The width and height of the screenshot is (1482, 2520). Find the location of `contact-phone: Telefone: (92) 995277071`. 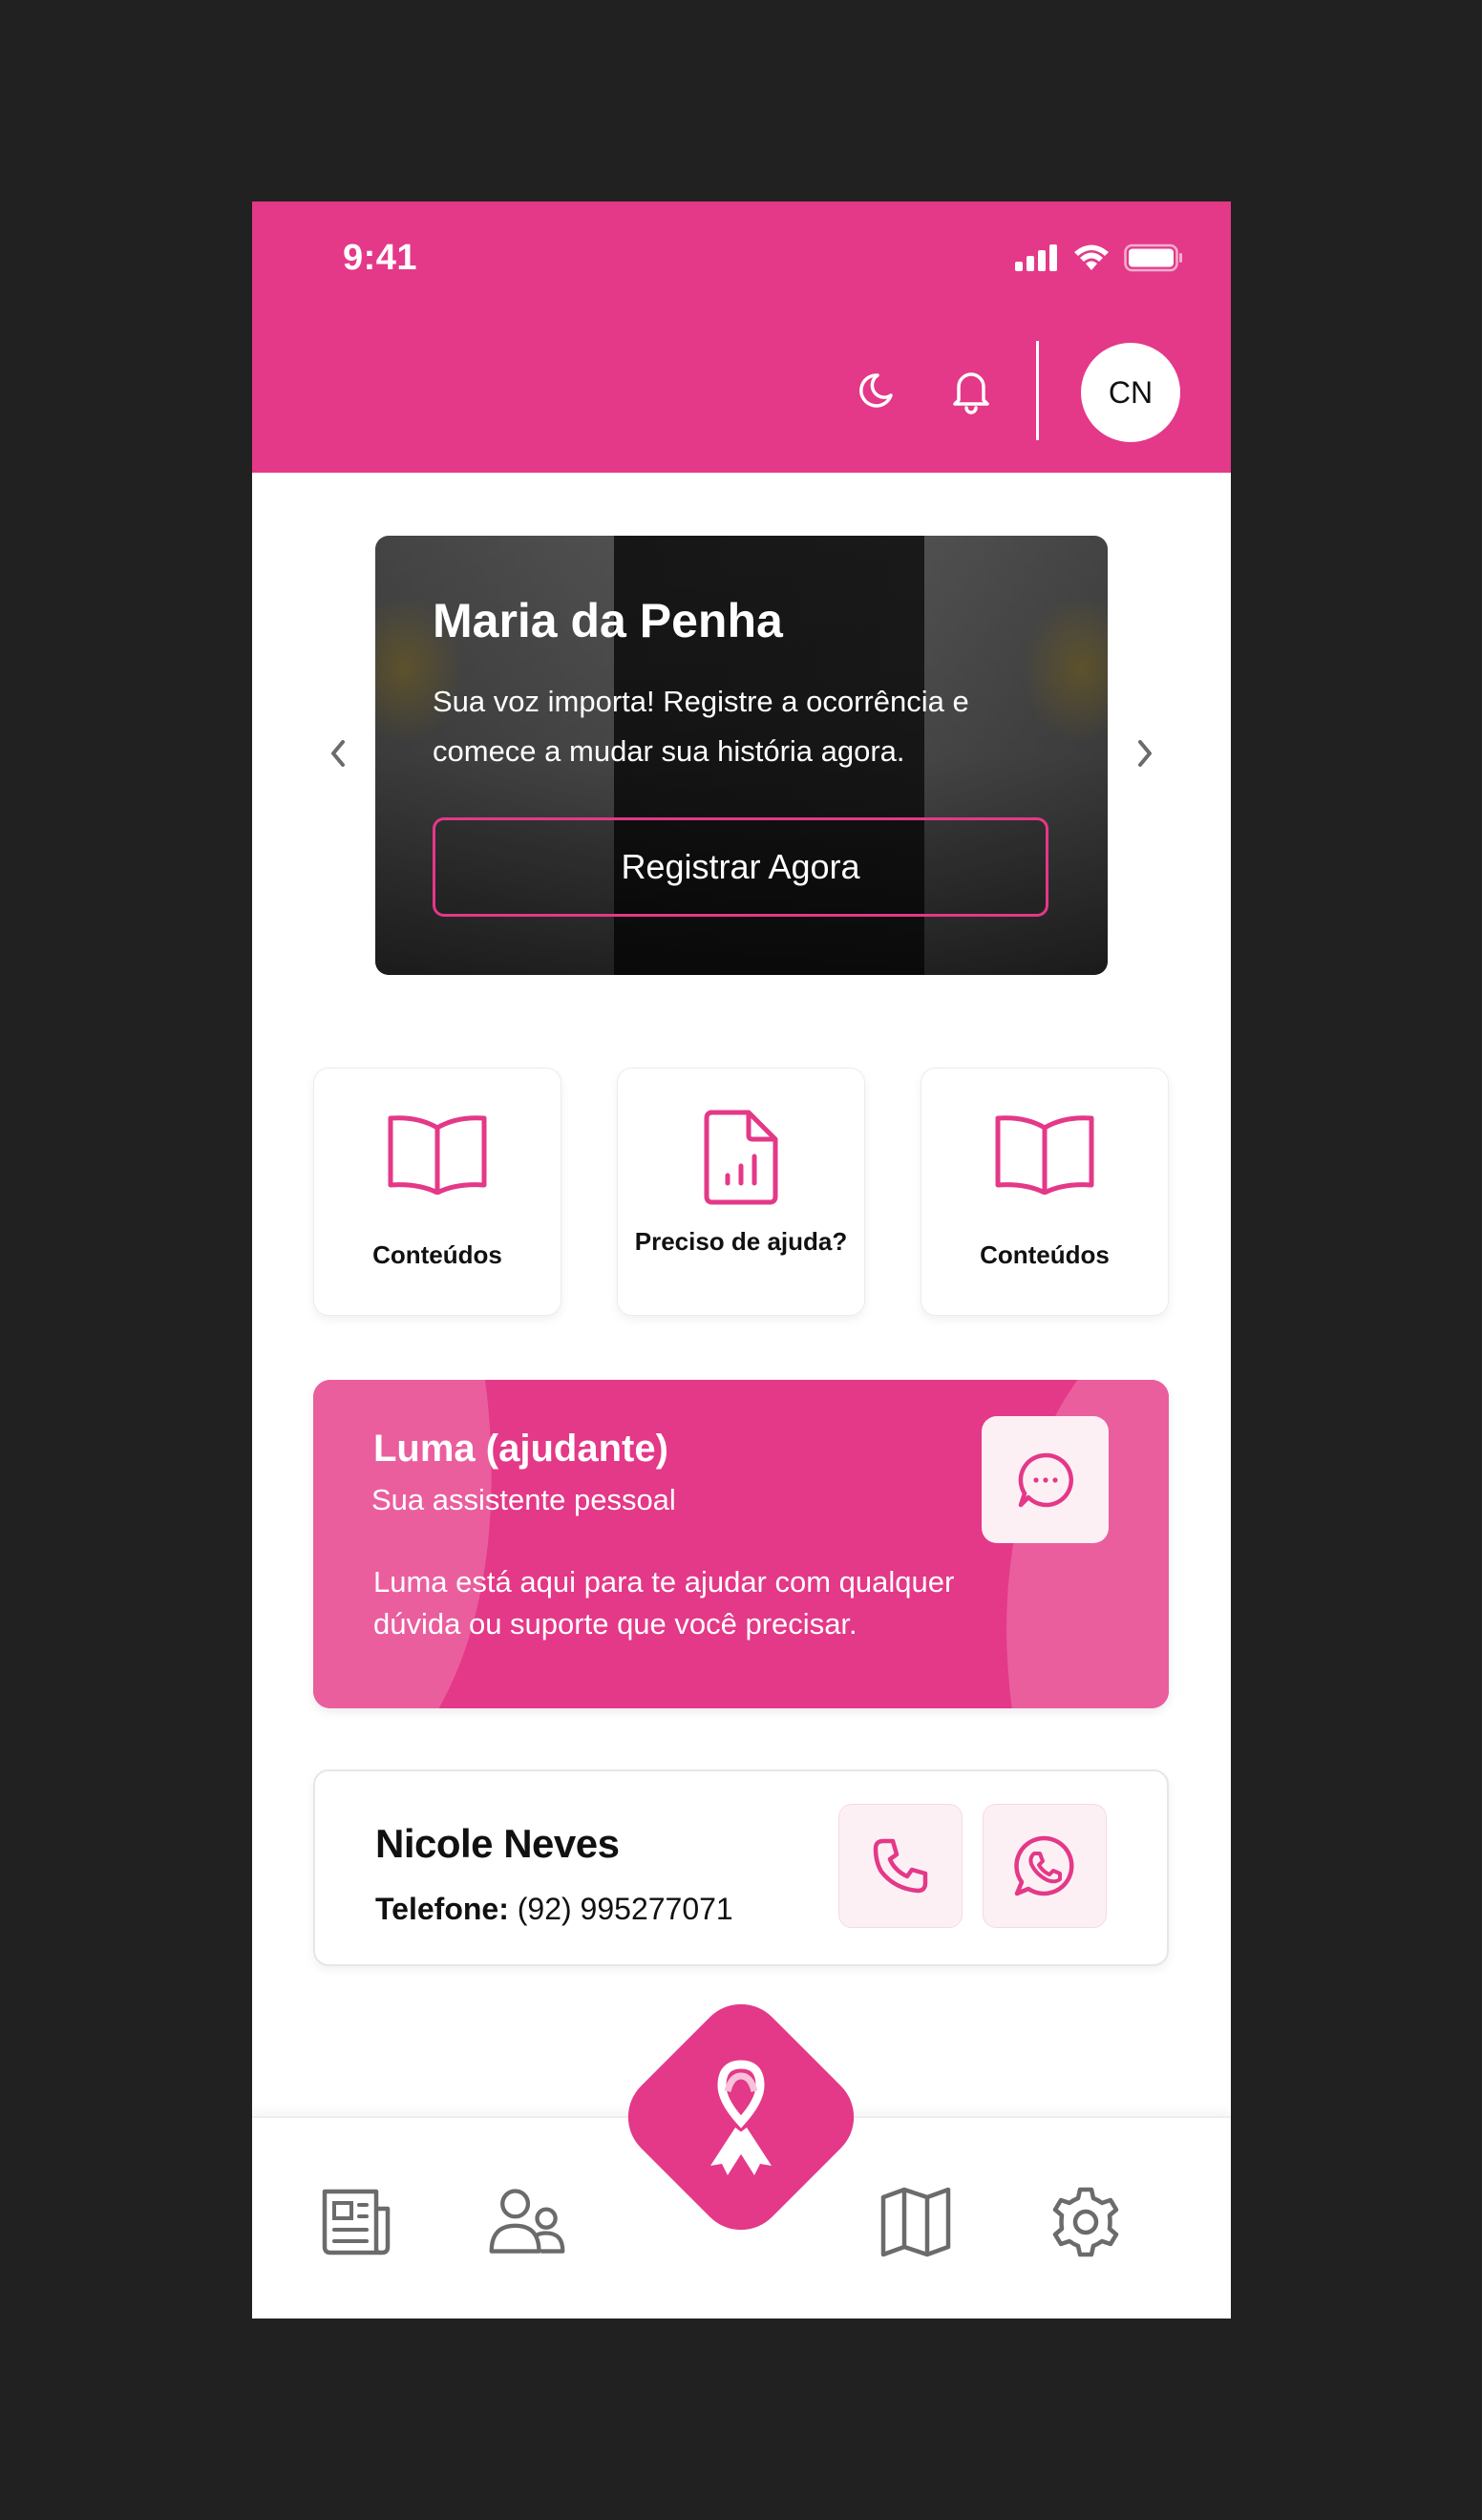

contact-phone: Telefone: (92) 995277071 is located at coordinates (554, 1909).